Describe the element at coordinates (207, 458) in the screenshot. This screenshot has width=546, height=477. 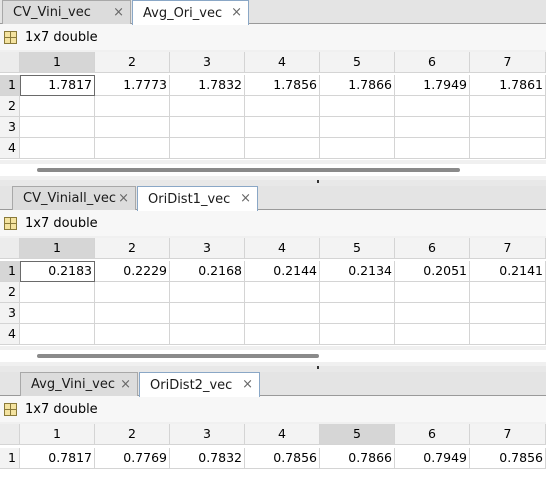
I see `table-cell: 0.7832` at that location.